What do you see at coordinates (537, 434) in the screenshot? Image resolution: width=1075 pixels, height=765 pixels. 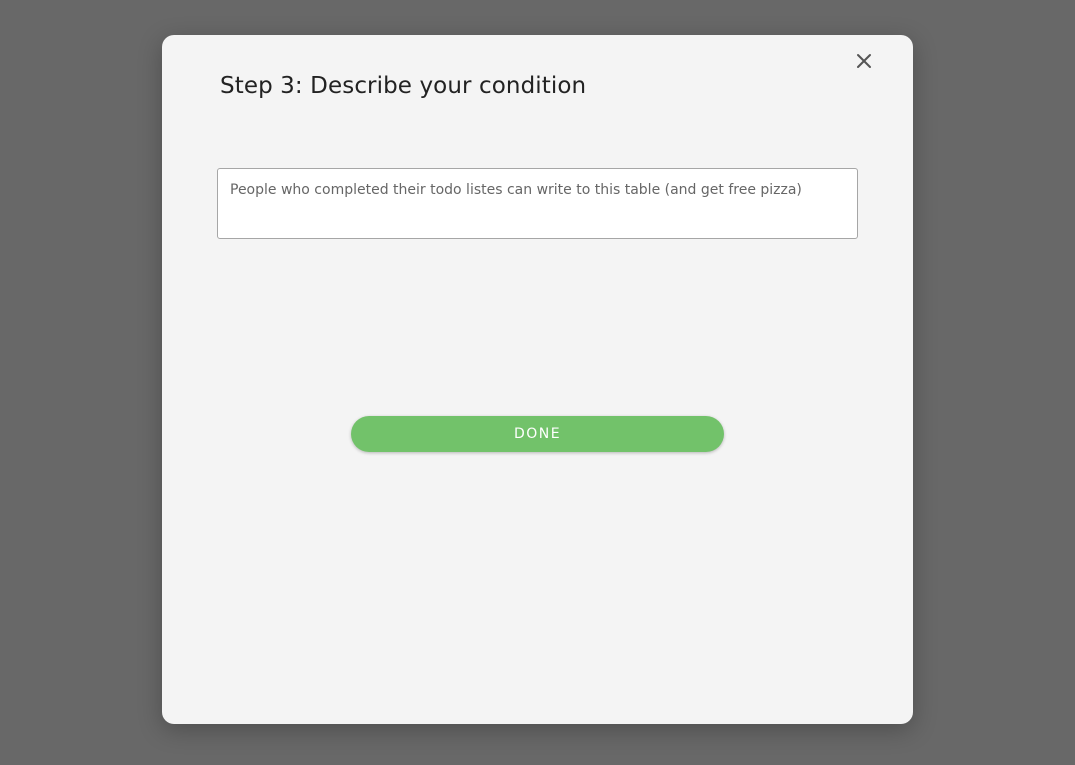 I see `done-button: DONE` at bounding box center [537, 434].